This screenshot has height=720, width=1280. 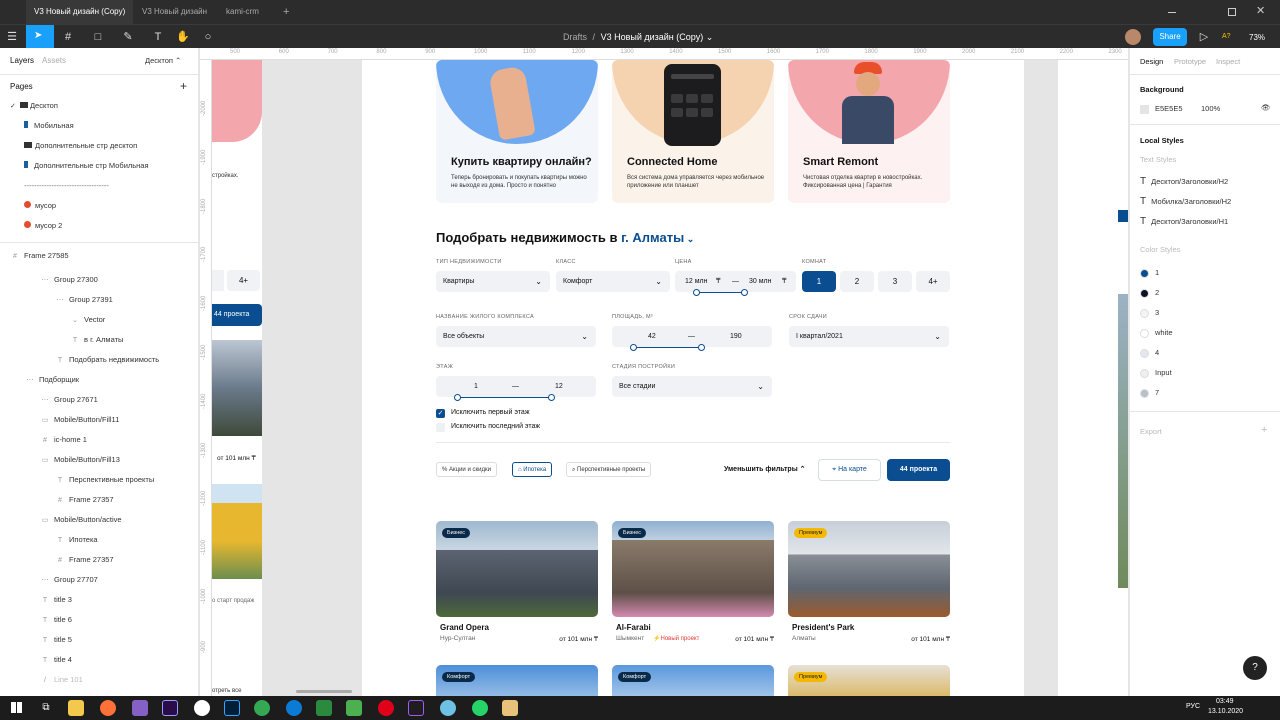 I want to click on photoshop-icon, so click(x=232, y=708).